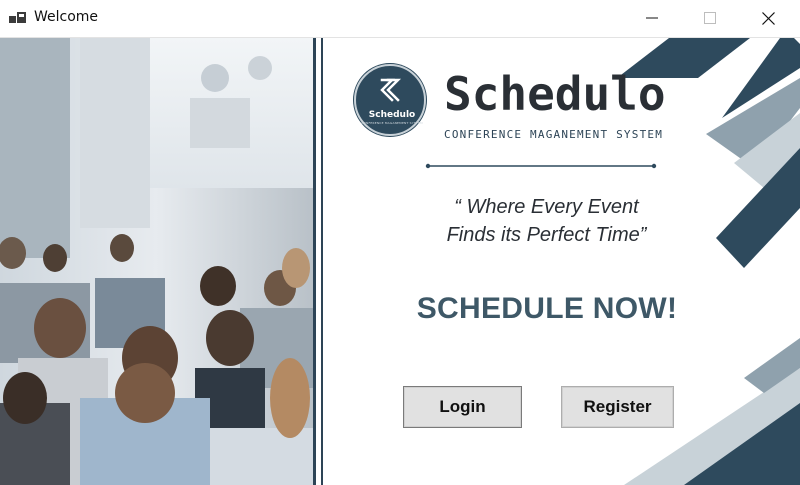 This screenshot has width=800, height=485. Describe the element at coordinates (617, 407) in the screenshot. I see `register-button: Register` at that location.